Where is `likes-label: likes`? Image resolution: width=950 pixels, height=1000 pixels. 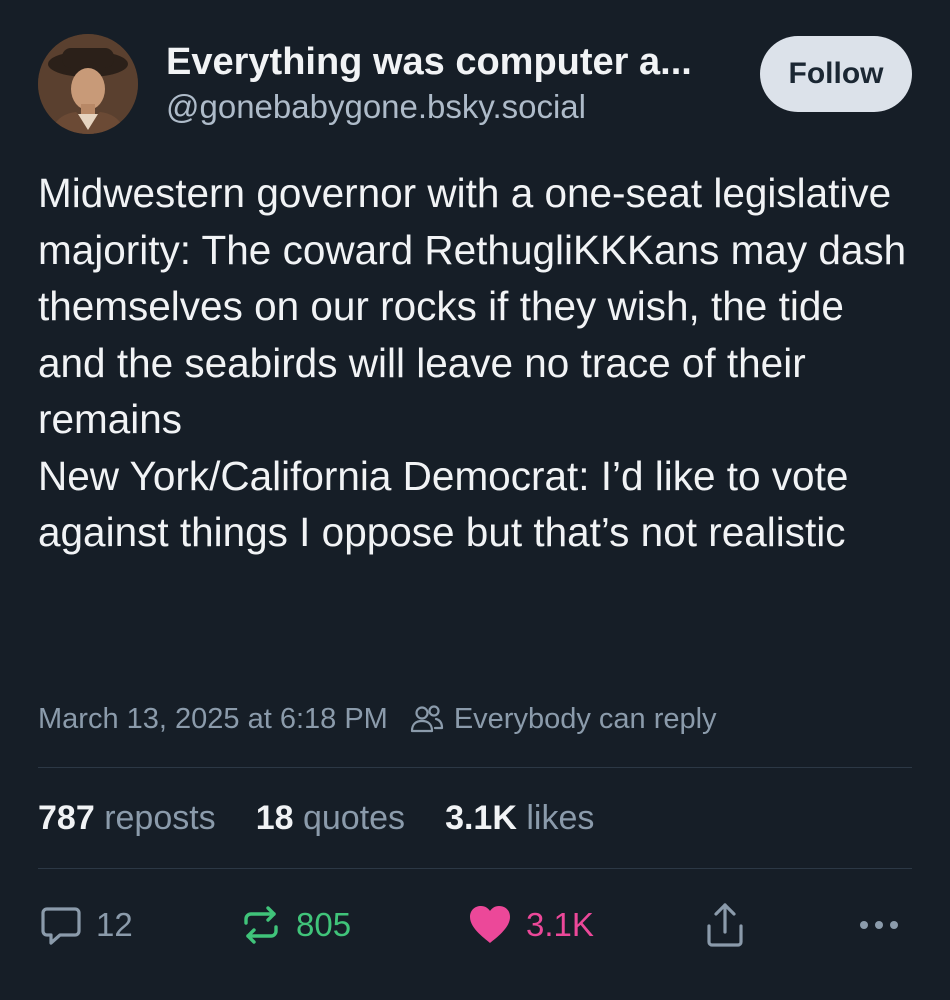 likes-label: likes is located at coordinates (560, 817).